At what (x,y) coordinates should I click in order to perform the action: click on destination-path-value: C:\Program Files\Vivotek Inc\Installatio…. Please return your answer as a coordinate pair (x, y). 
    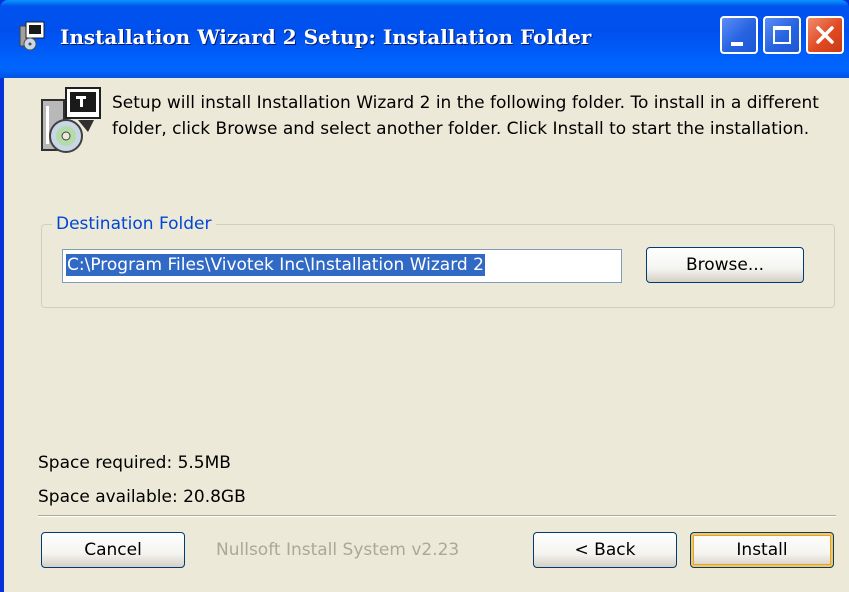
    Looking at the image, I should click on (275, 265).